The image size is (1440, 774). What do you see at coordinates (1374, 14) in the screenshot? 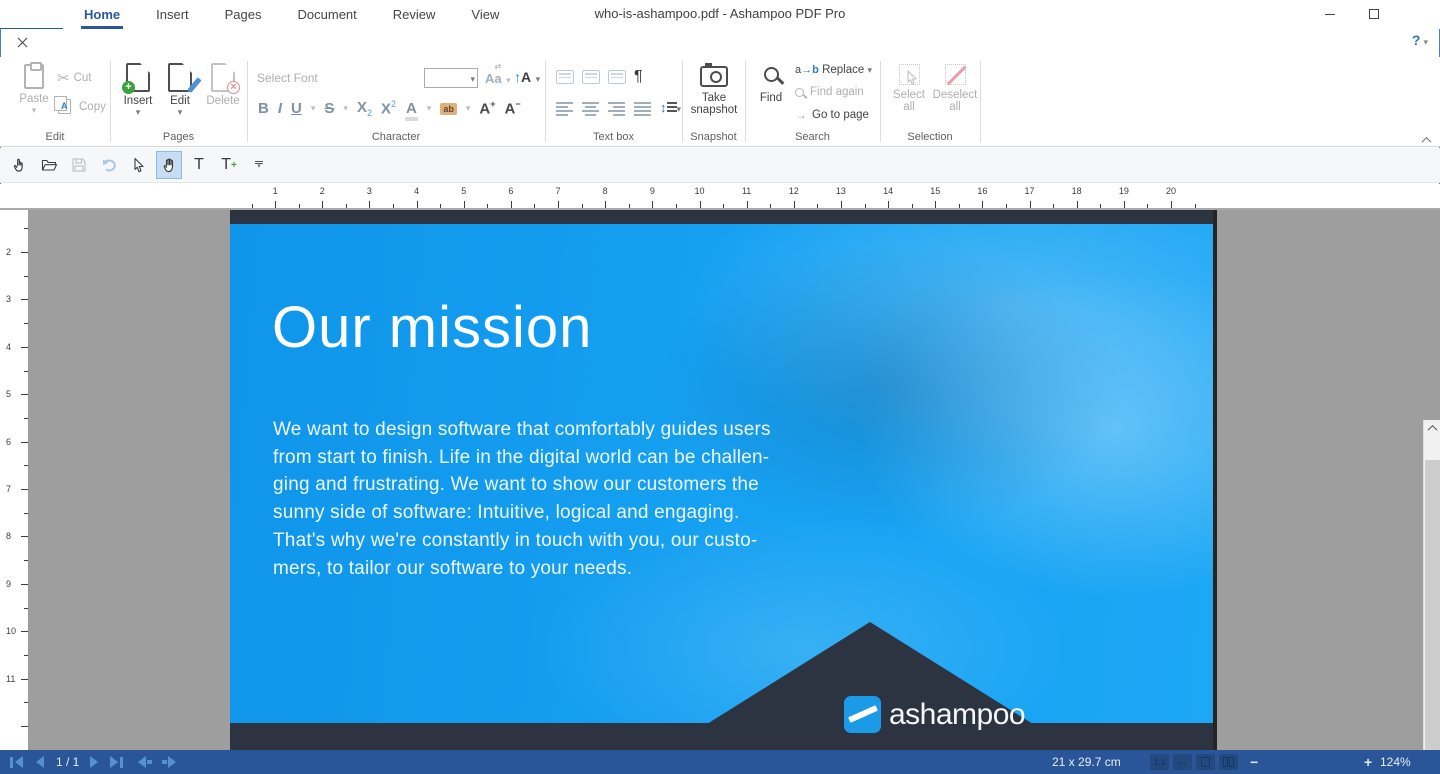
I see `maximize-button` at bounding box center [1374, 14].